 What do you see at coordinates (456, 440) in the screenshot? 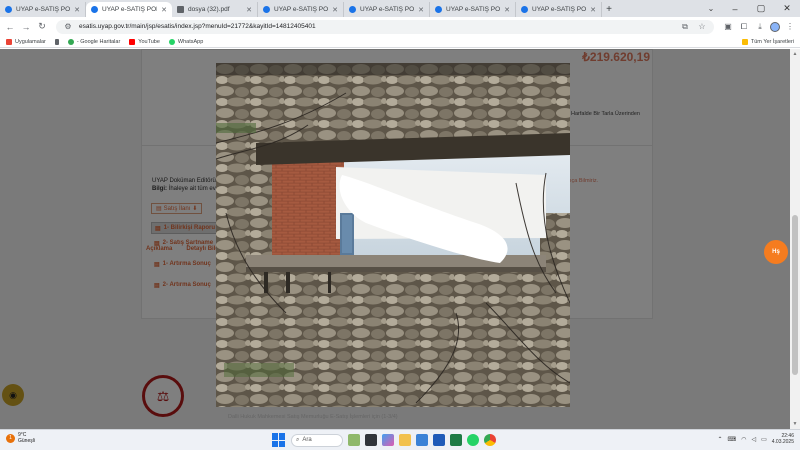
I see `excel-icon` at bounding box center [456, 440].